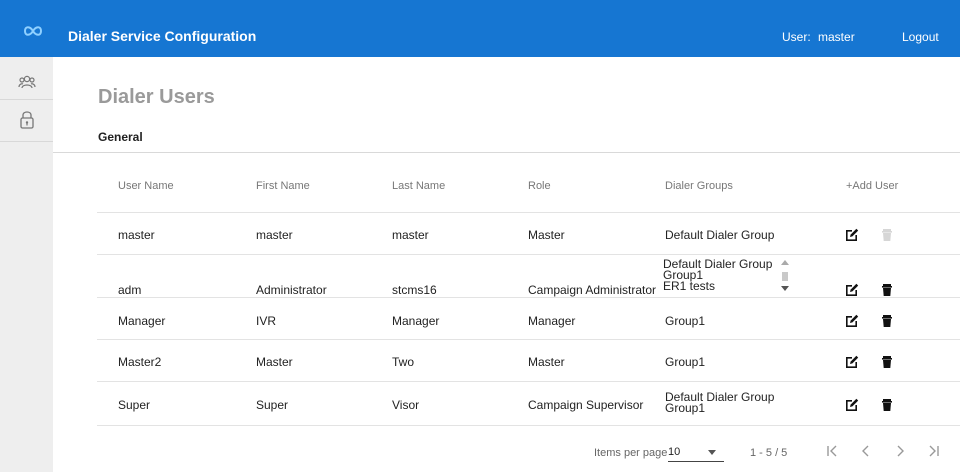 The width and height of the screenshot is (960, 472). What do you see at coordinates (26, 264) in the screenshot?
I see `sidebar` at bounding box center [26, 264].